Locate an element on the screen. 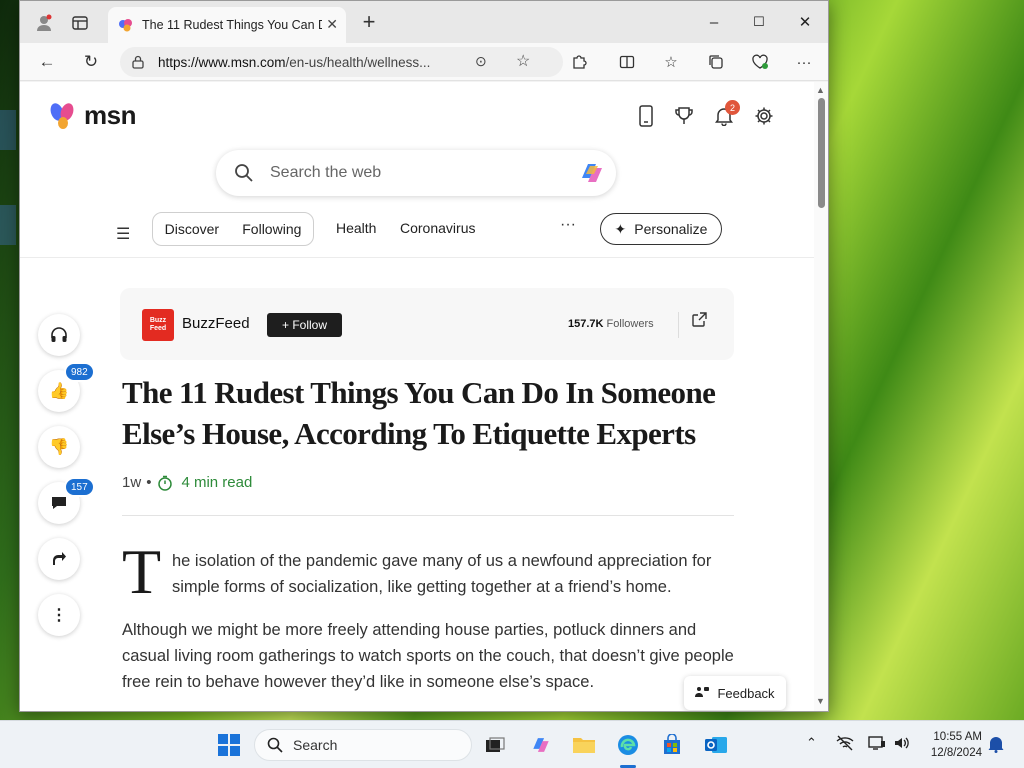 The width and height of the screenshot is (1024, 768). copilot-icon is located at coordinates (592, 173).